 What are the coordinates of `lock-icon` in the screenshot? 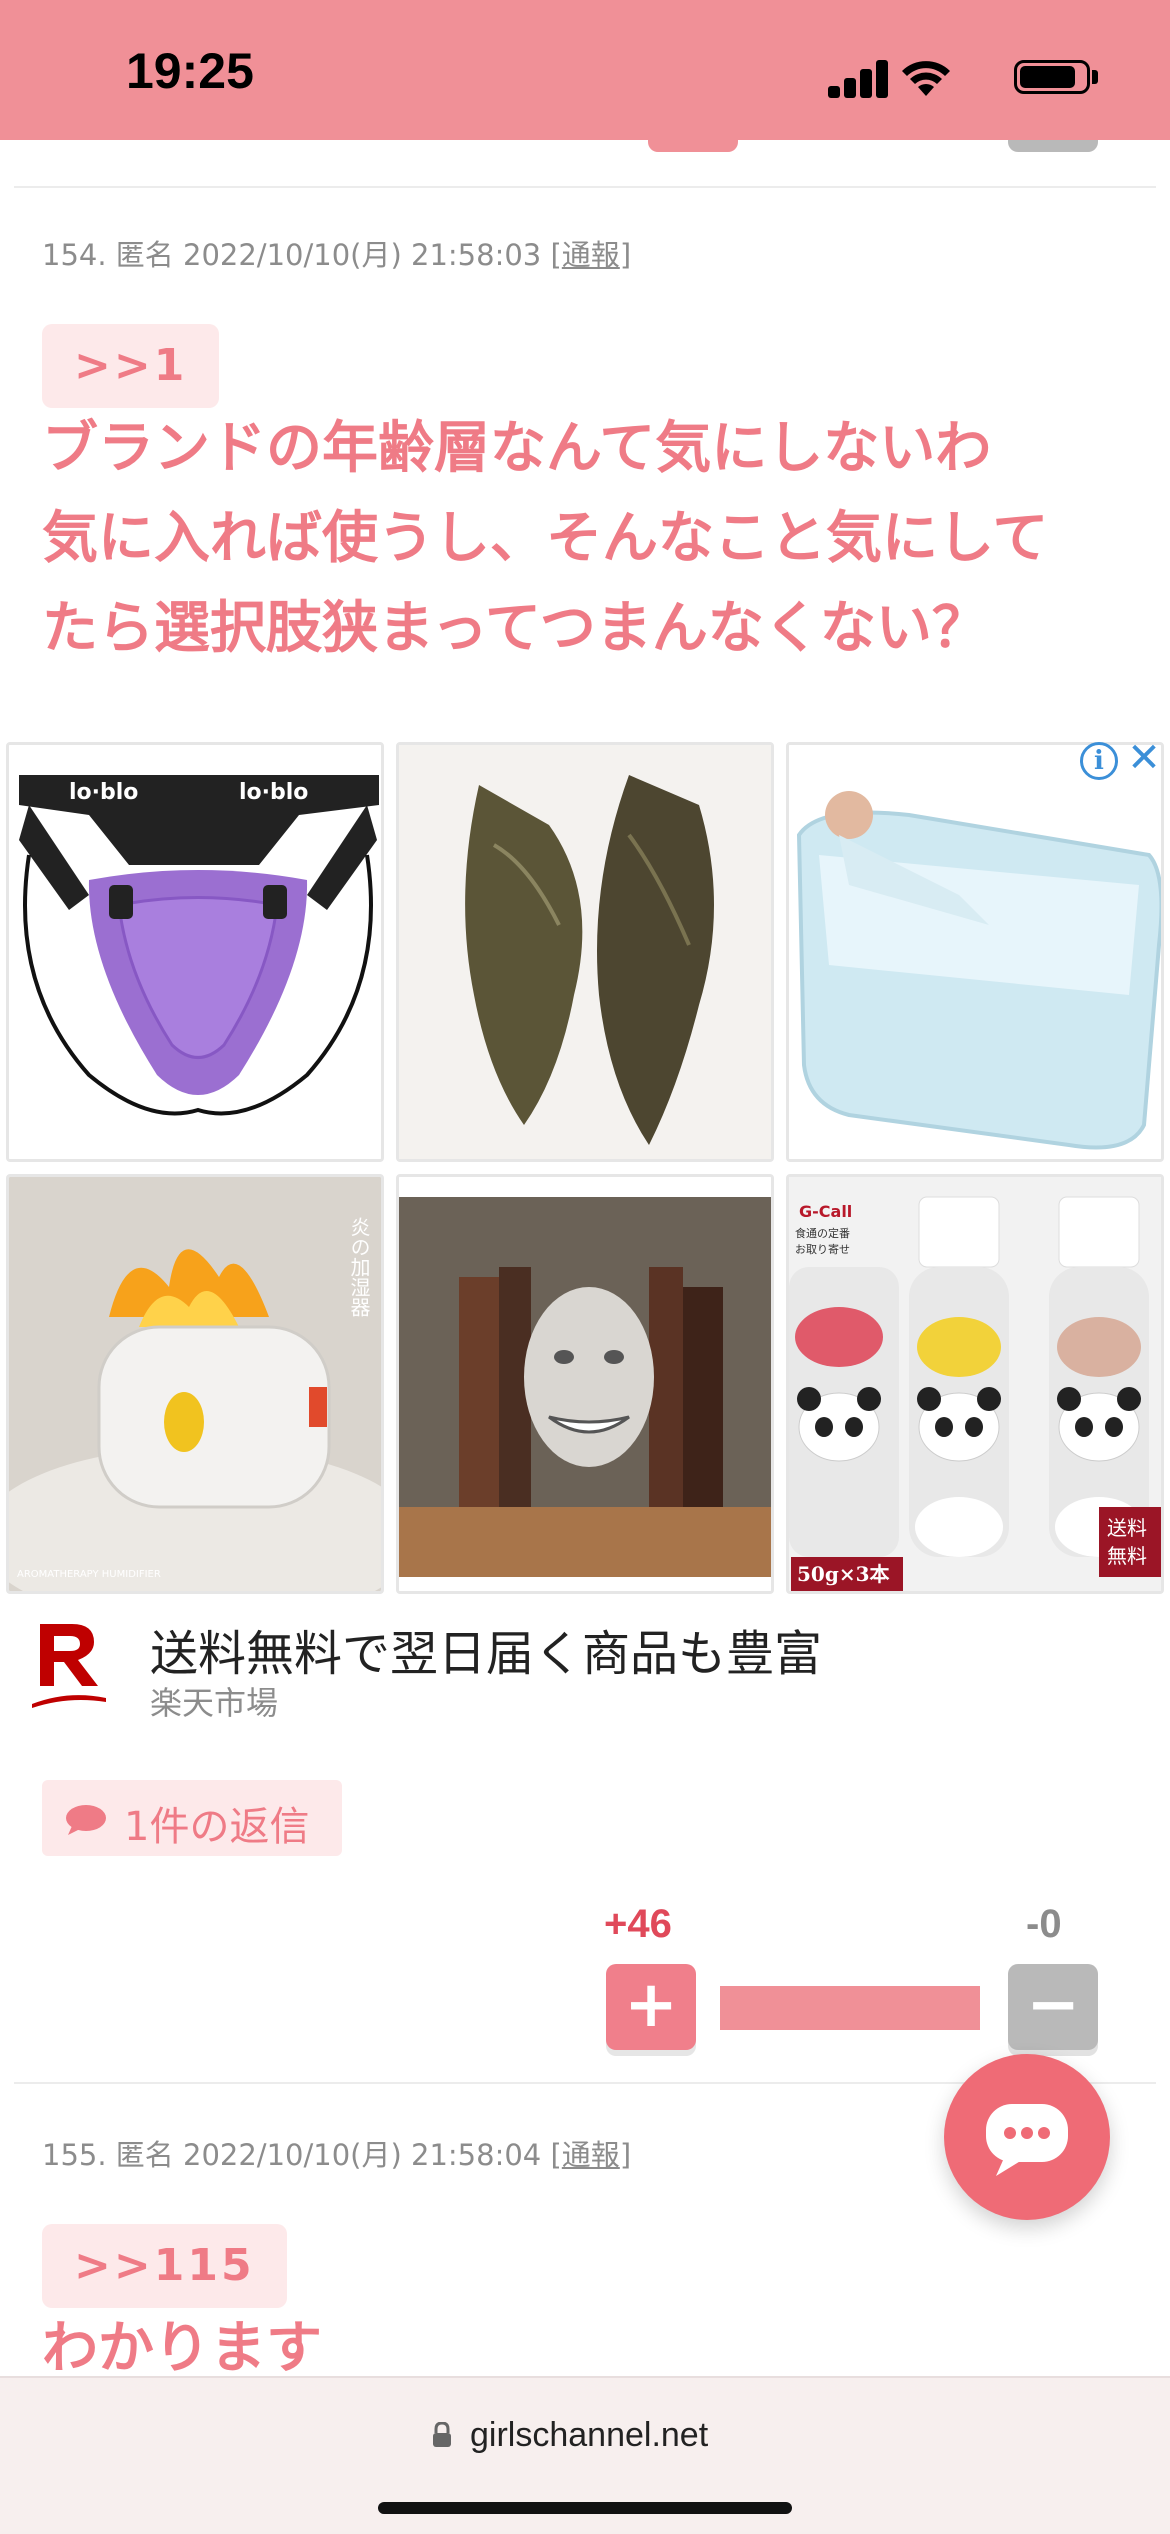 It's located at (442, 2434).